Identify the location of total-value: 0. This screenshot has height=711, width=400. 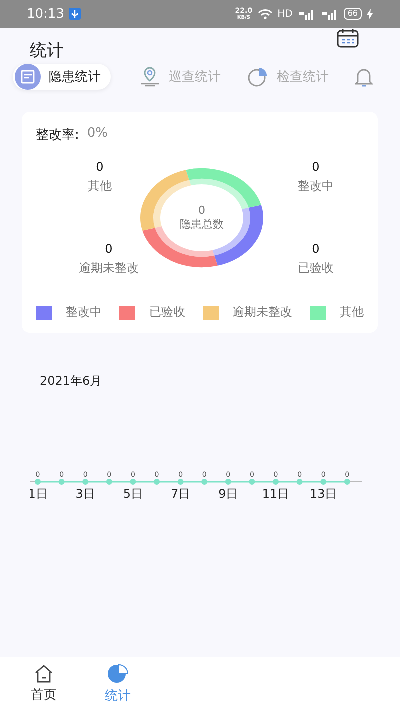
(202, 210).